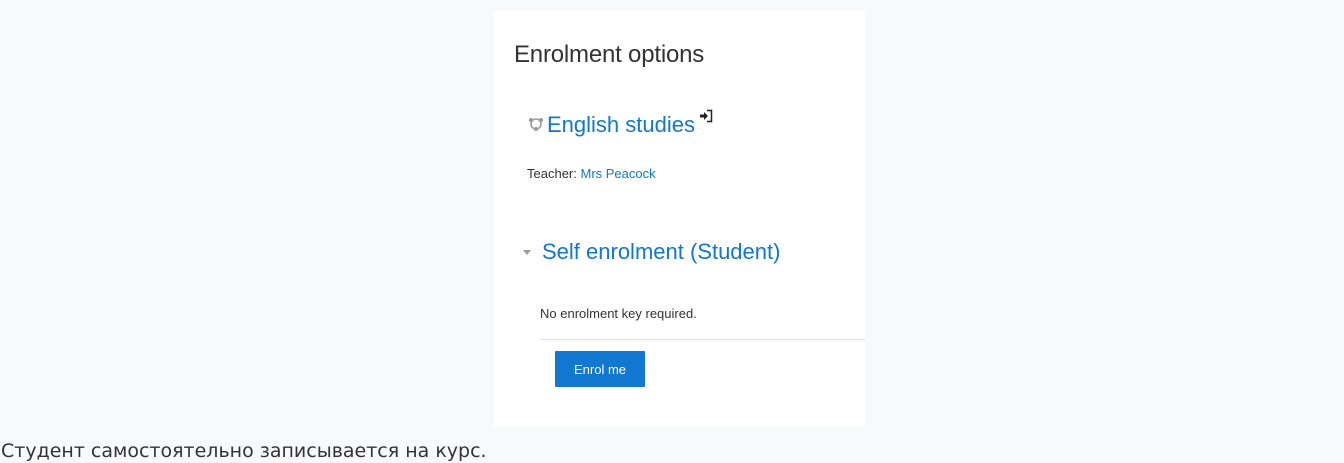  I want to click on self-enrolment-header: Self enrolment (Student), so click(651, 252).